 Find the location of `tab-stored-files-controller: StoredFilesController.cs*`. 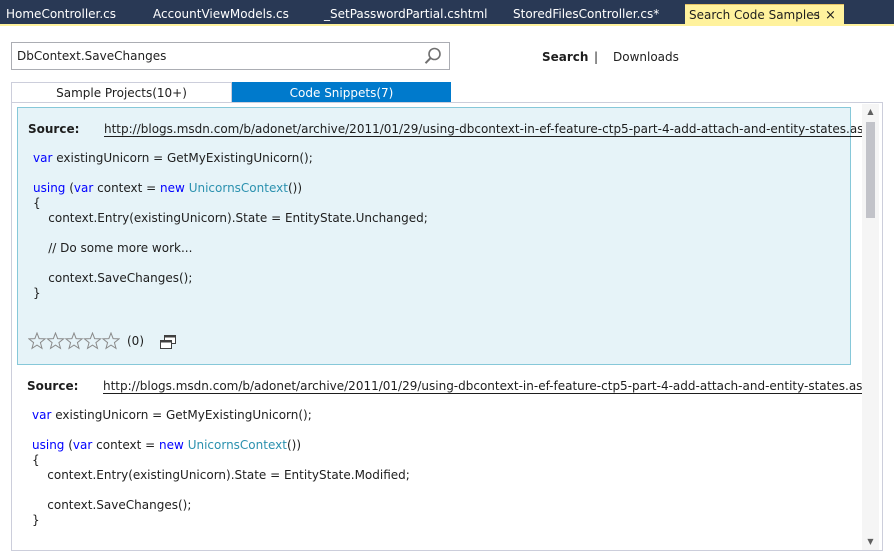

tab-stored-files-controller: StoredFilesController.cs* is located at coordinates (586, 14).